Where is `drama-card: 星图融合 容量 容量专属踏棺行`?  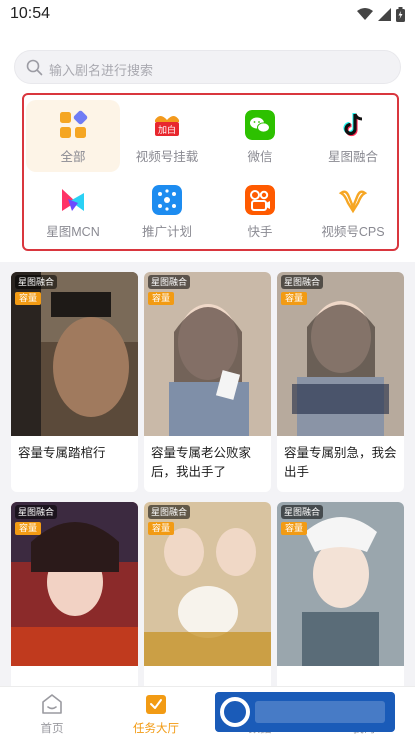 drama-card: 星图融合 容量 容量专属踏棺行 is located at coordinates (74, 382).